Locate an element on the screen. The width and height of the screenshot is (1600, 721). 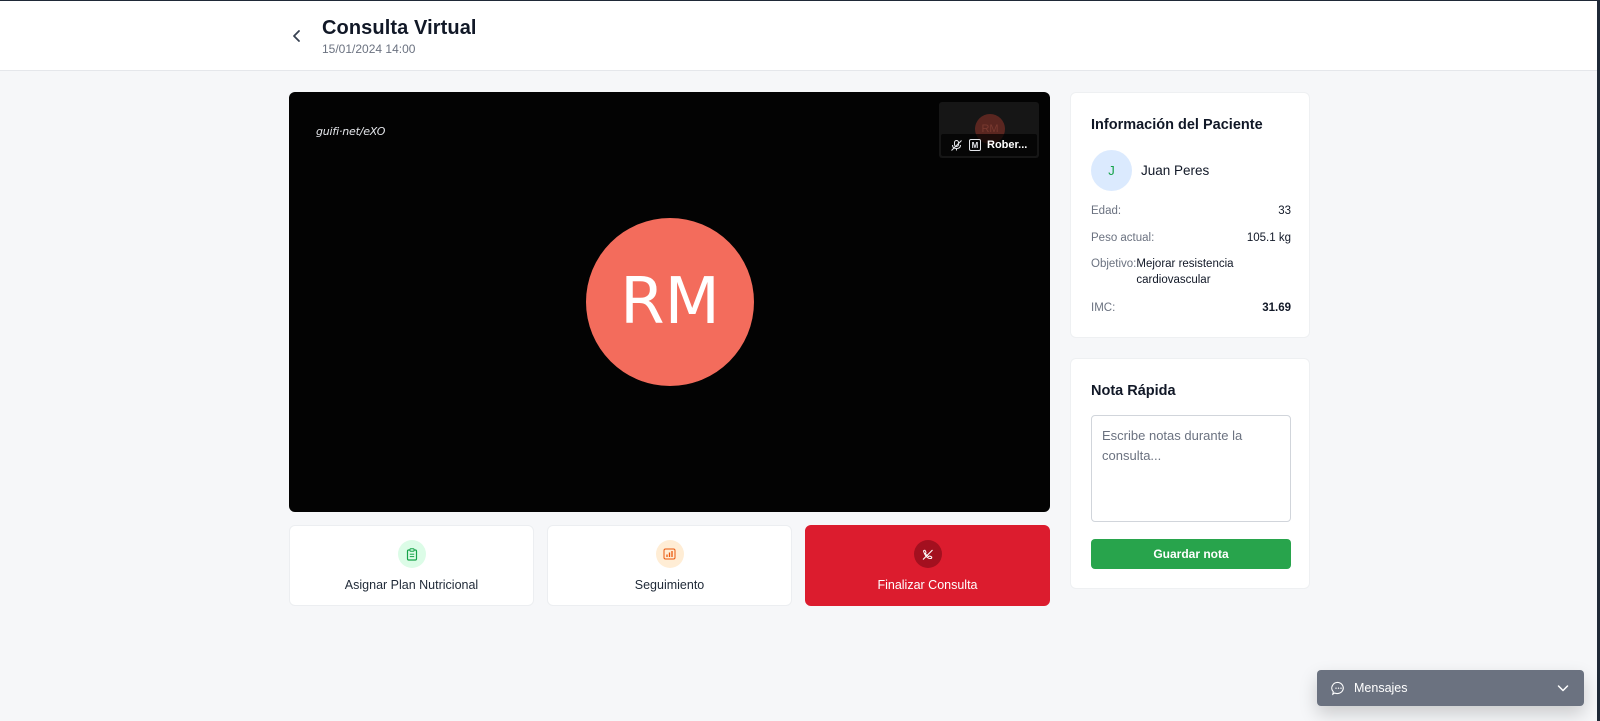
main-participant-avatar: RM is located at coordinates (670, 302).